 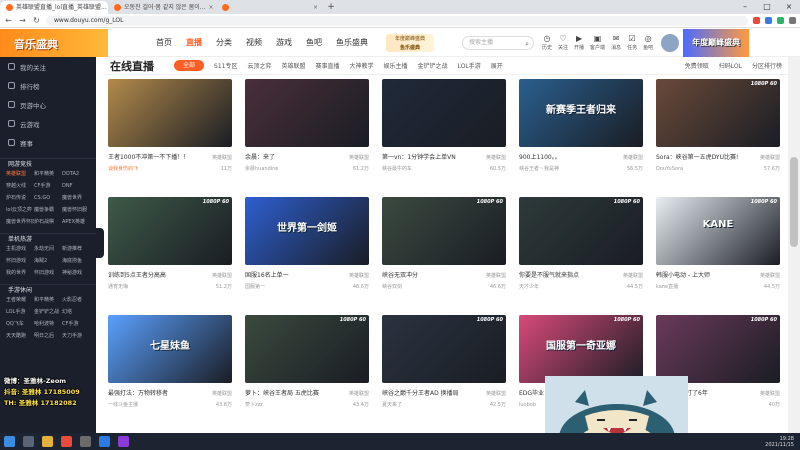 I want to click on sidebar-category-link: 魔兽争霸, so click(x=48, y=210).